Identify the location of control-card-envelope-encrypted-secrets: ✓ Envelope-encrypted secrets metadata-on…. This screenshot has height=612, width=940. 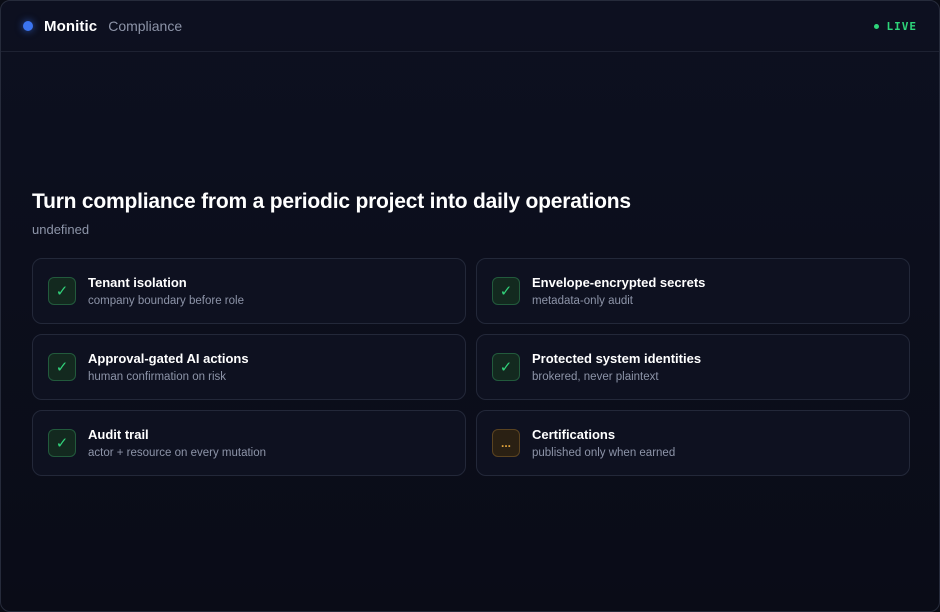
(693, 291).